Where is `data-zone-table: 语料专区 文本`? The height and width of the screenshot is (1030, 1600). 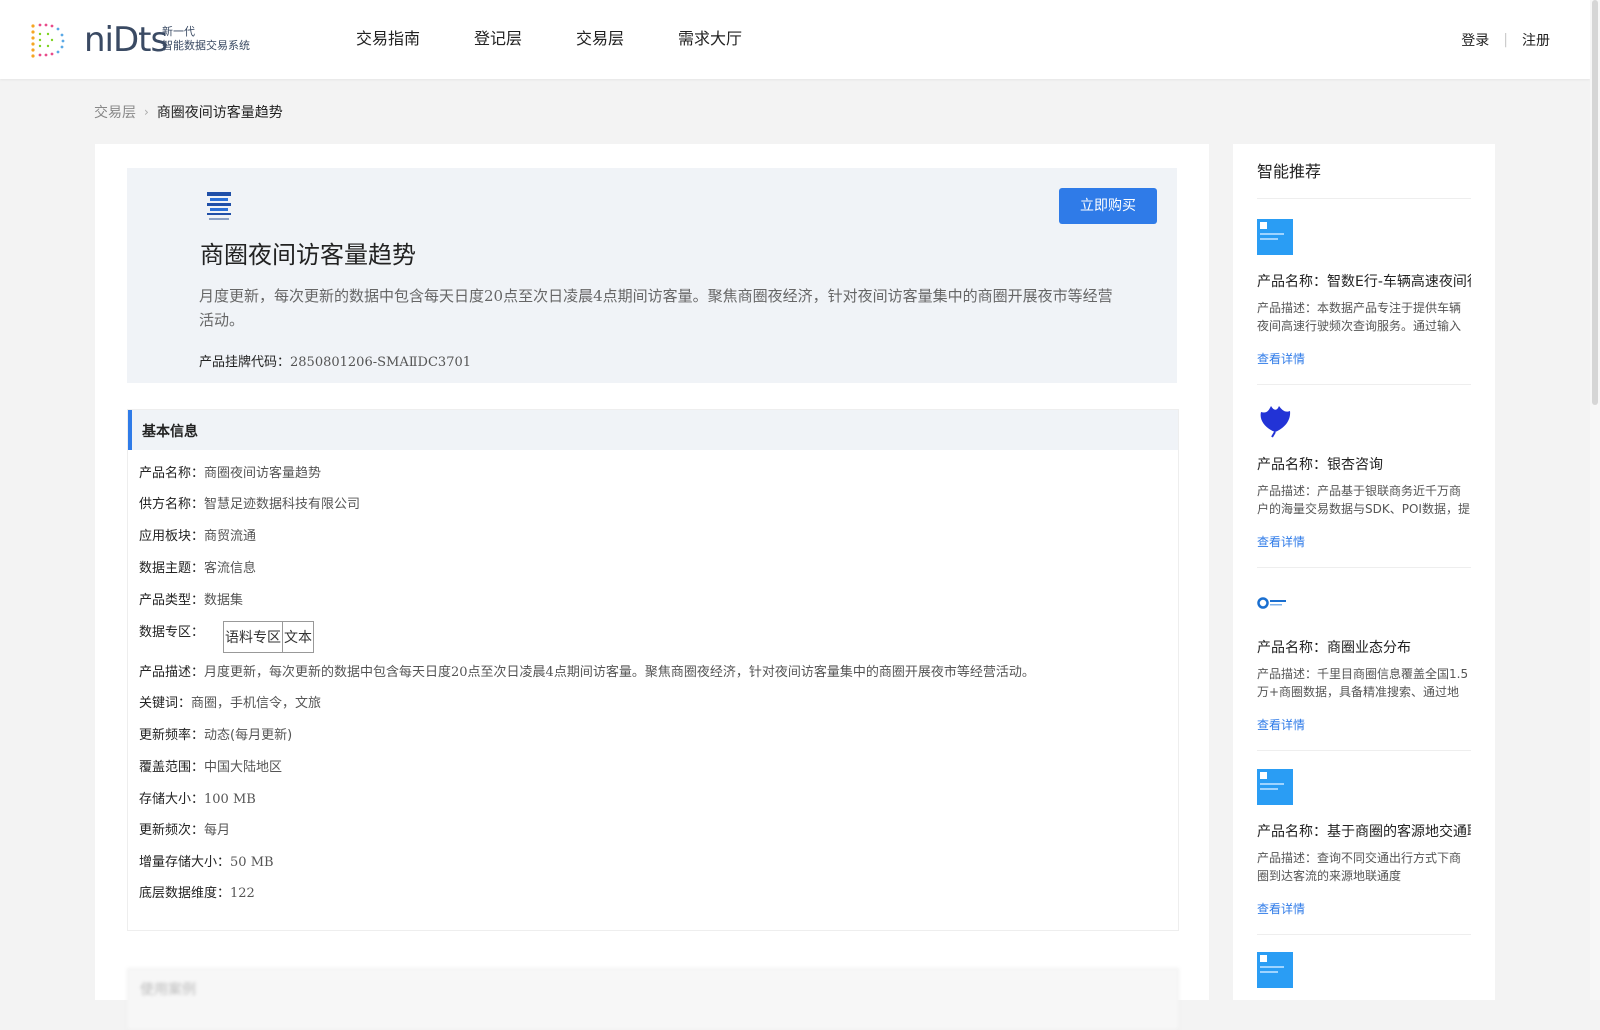 data-zone-table: 语料专区 文本 is located at coordinates (268, 637).